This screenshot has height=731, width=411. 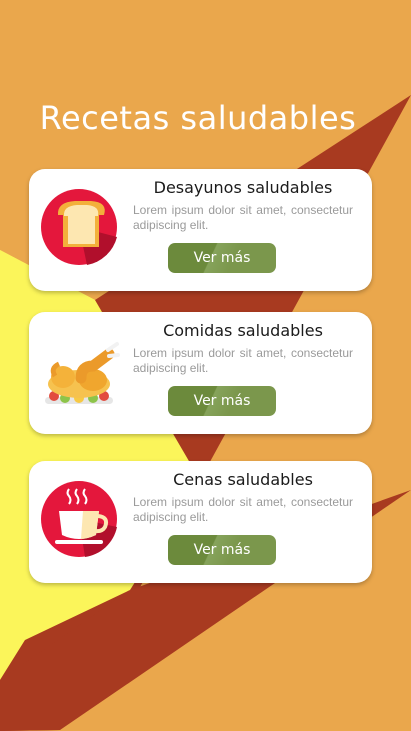 I want to click on card-title: Desayunos saludables, so click(x=243, y=187).